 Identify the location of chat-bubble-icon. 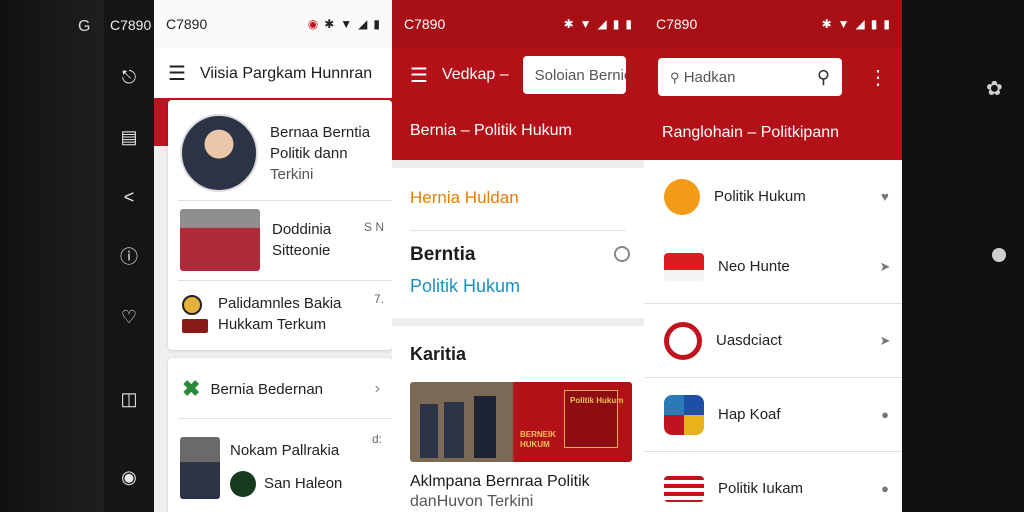
(682, 196).